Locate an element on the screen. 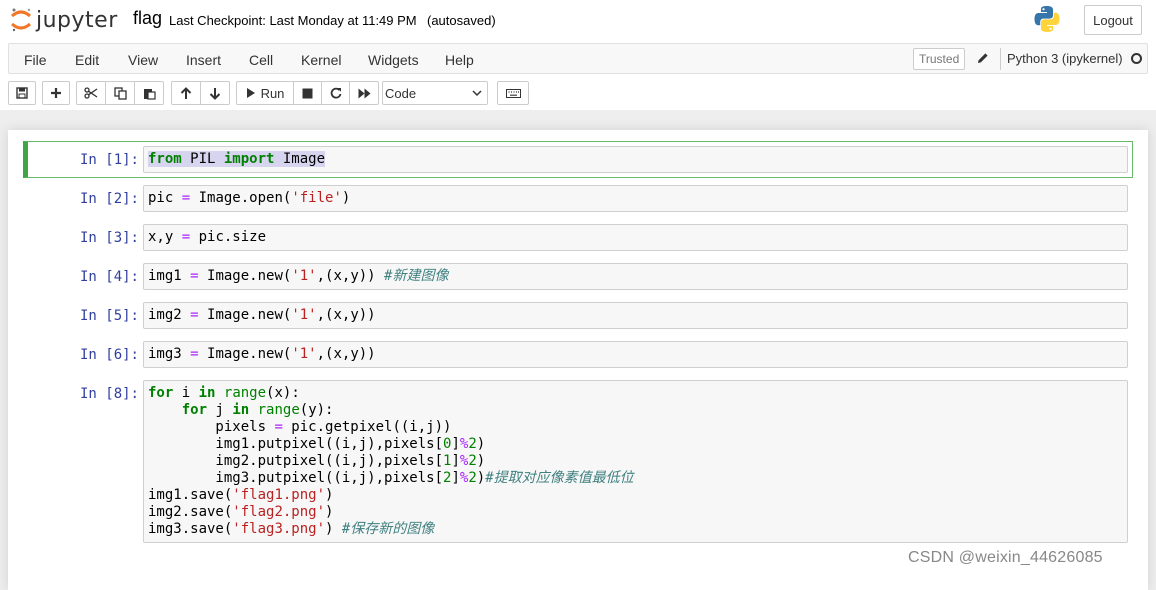  menu-file: File is located at coordinates (35, 60).